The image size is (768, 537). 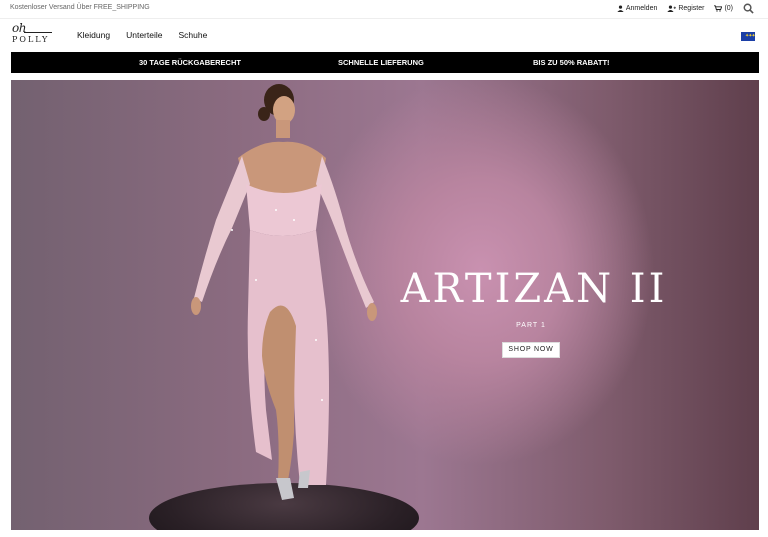 I want to click on usp-discount: BIS ZU 50% RABATT!, so click(x=571, y=62).